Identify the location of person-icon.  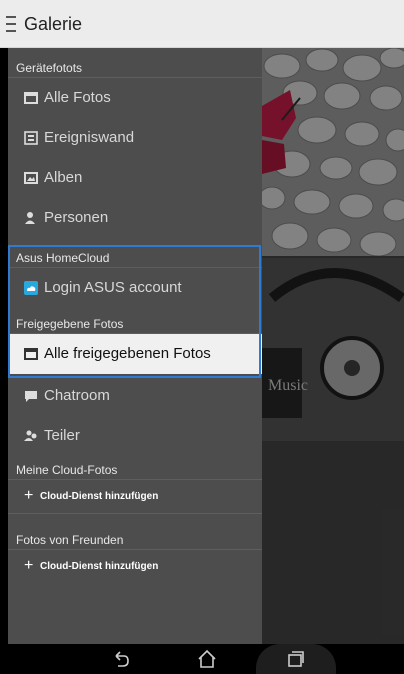
(30, 218).